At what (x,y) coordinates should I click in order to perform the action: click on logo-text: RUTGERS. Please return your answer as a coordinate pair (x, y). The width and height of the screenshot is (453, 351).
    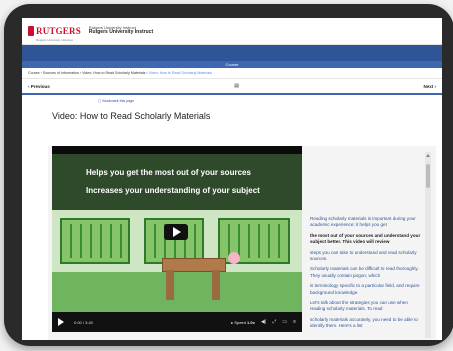
    Looking at the image, I should click on (58, 30).